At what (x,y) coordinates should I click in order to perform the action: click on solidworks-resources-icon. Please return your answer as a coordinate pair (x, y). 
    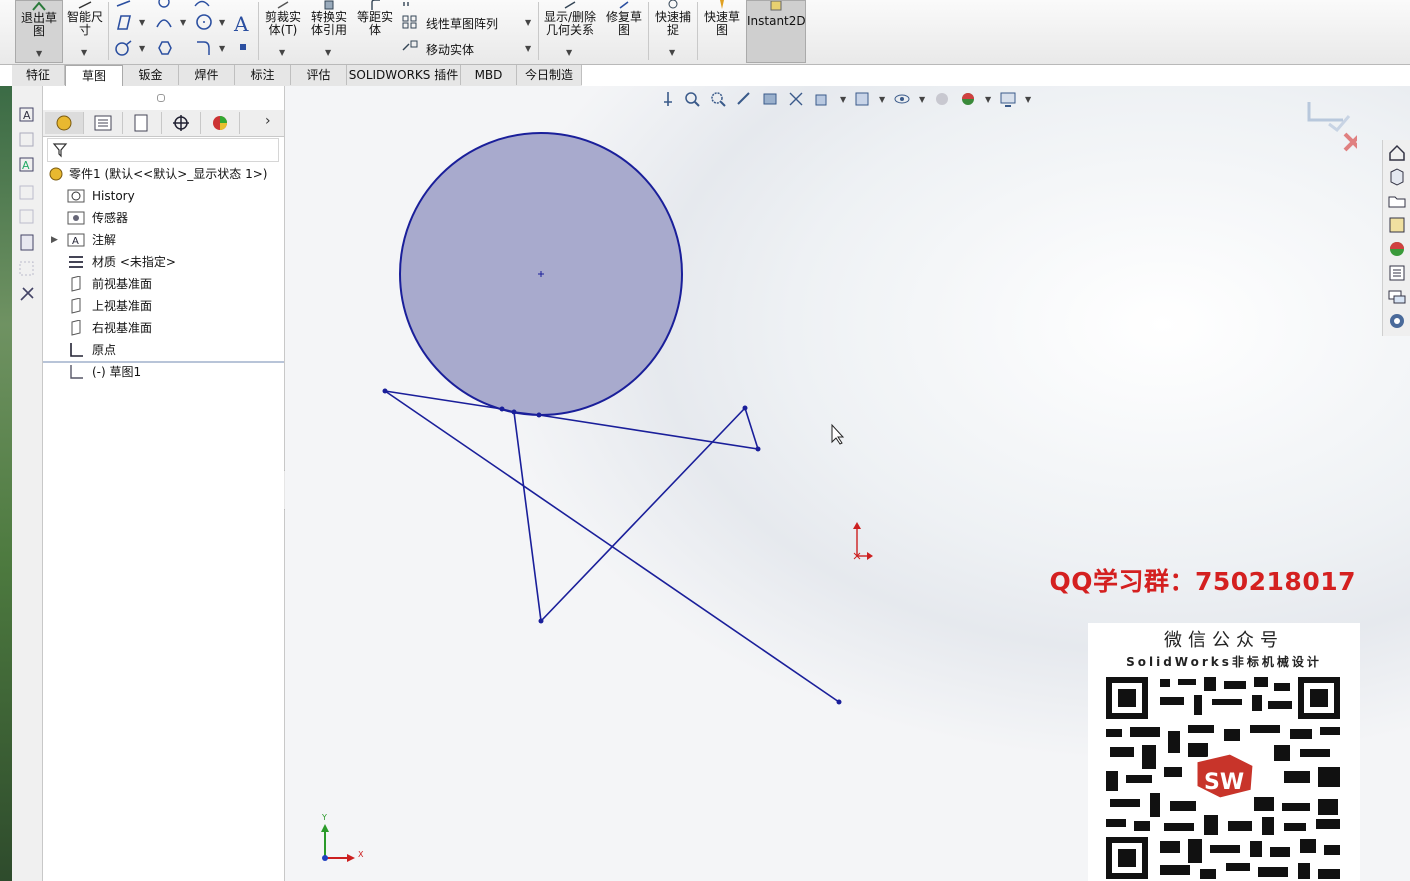
    Looking at the image, I should click on (1397, 321).